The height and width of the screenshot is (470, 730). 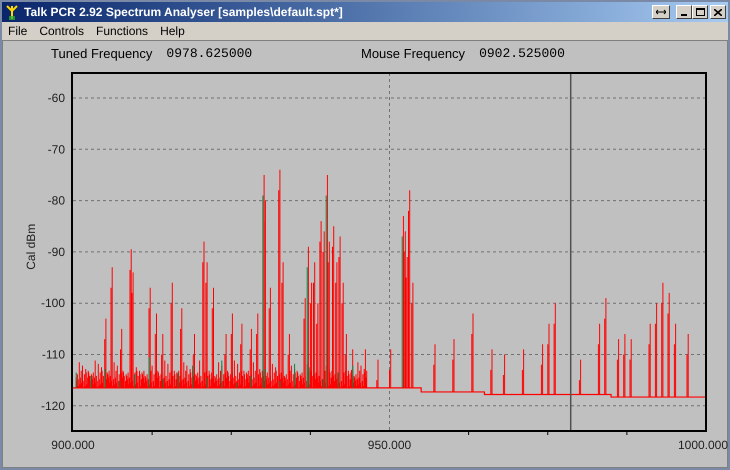 I want to click on x-tick-label: 900.000, so click(x=73, y=445).